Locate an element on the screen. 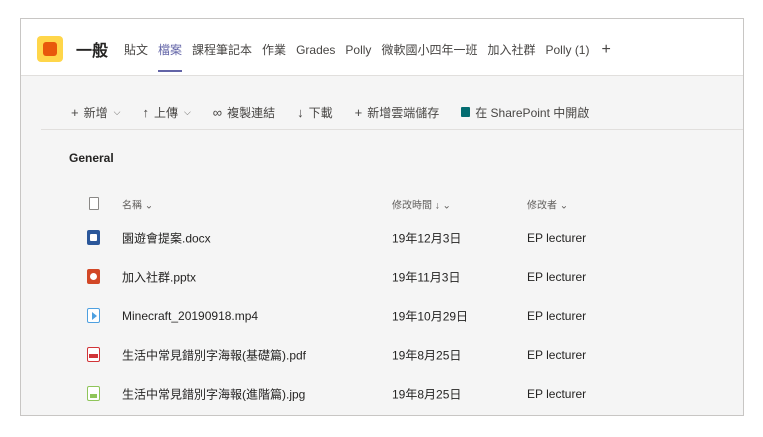 The image size is (763, 437). channel-title: 一般 is located at coordinates (92, 51).